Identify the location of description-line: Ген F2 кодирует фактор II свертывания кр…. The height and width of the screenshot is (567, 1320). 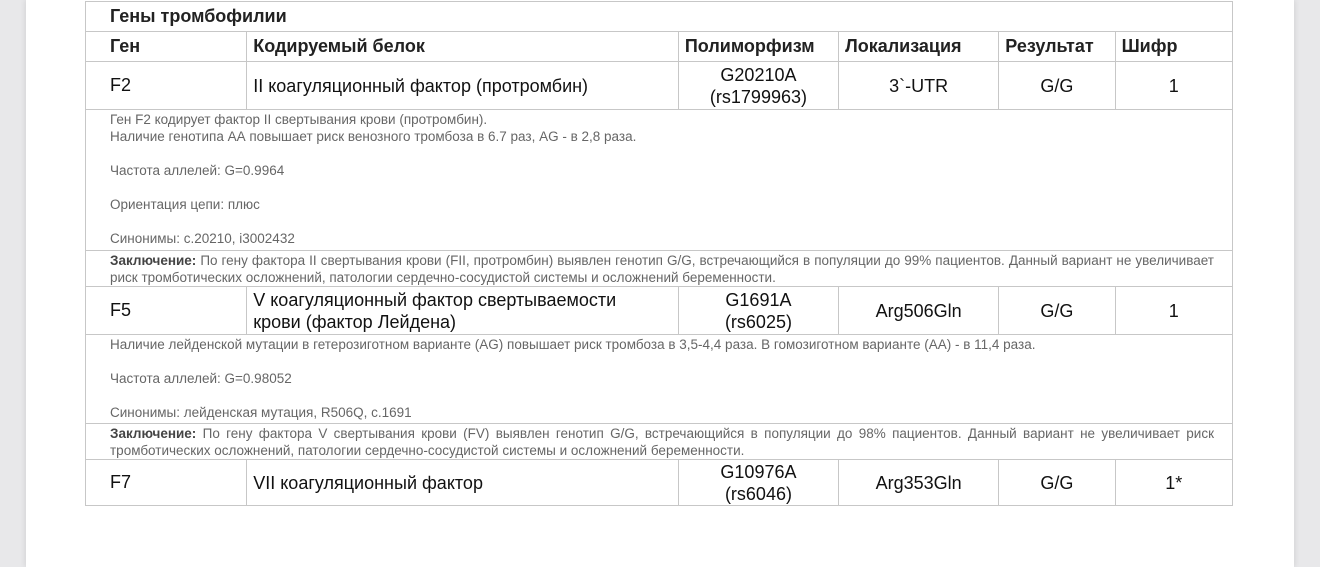
(299, 119).